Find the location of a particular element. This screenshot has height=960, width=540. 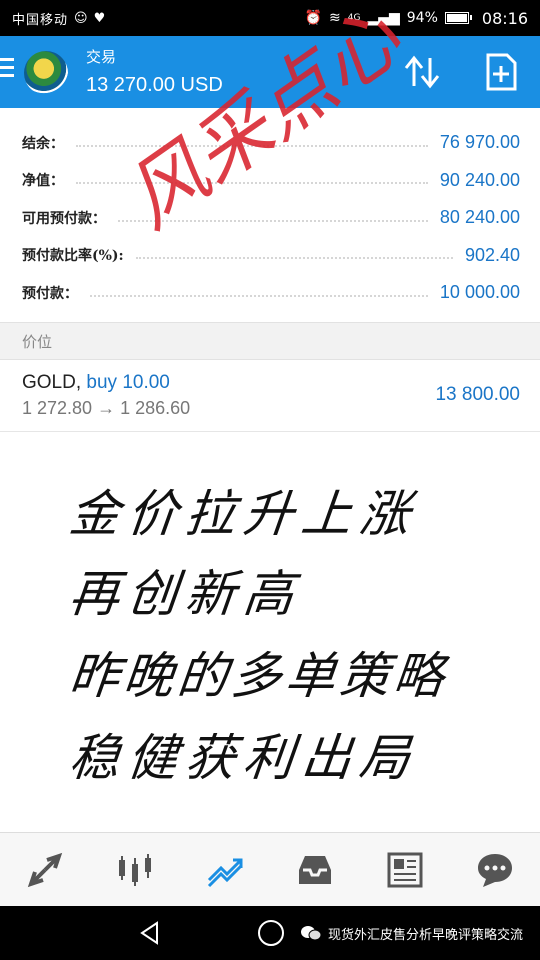

calligraphy-line: 稳健获利出局 is located at coordinates (243, 758).